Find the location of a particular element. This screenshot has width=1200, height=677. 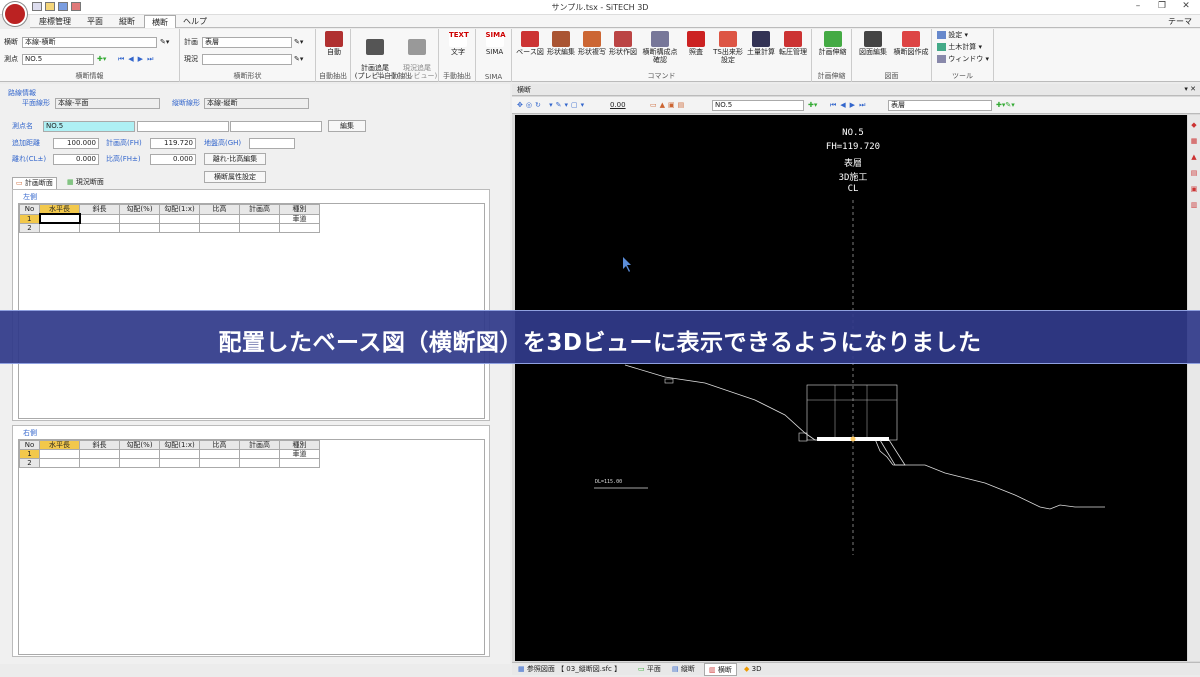

menu-plane: 平面 is located at coordinates (95, 21).